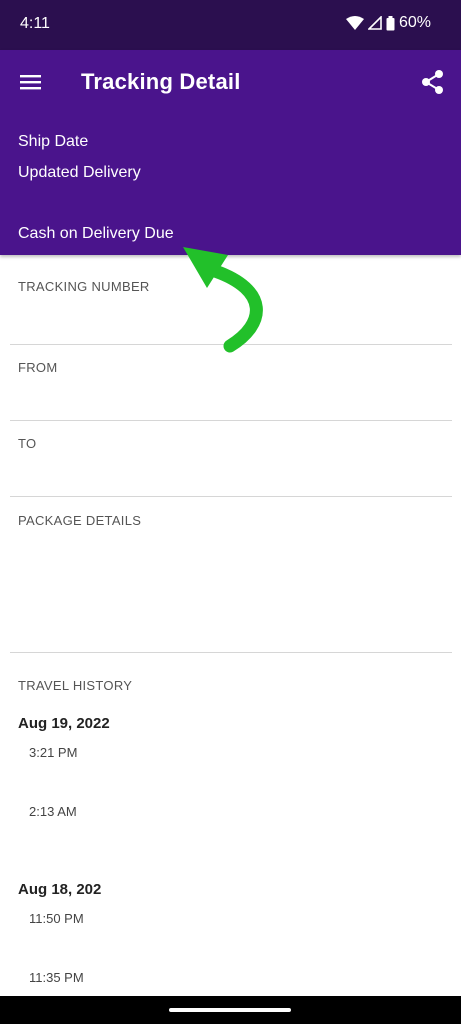 The height and width of the screenshot is (1024, 461). What do you see at coordinates (75, 685) in the screenshot?
I see `travel-history-label: TRAVEL HISTORY` at bounding box center [75, 685].